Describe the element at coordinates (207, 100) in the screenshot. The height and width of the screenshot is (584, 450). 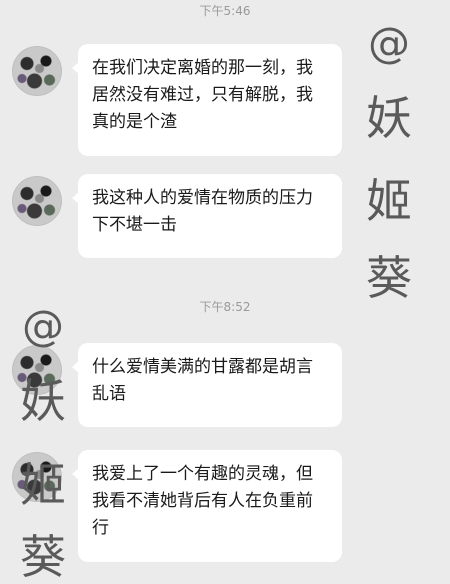
I see `message-bubble: 在我们决定离婚的那一刻，我居然没有难过，只有解脱，我真的是个渣` at that location.